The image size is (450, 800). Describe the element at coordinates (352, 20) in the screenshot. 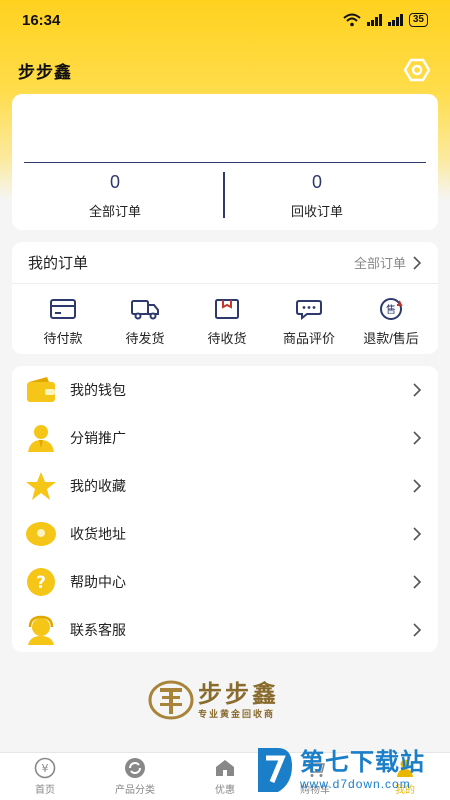

I see `wifi-icon` at that location.